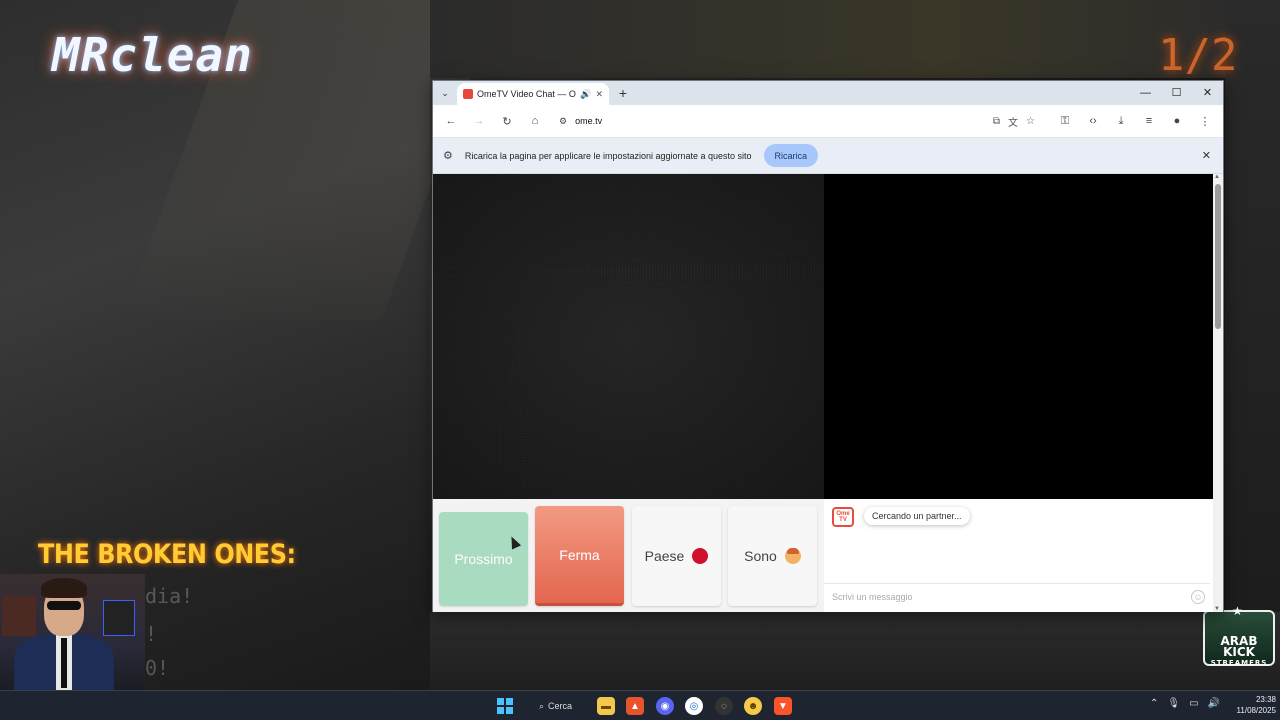 Image resolution: width=1280 pixels, height=720 pixels. I want to click on window-controls: — ☐ ✕, so click(1176, 93).